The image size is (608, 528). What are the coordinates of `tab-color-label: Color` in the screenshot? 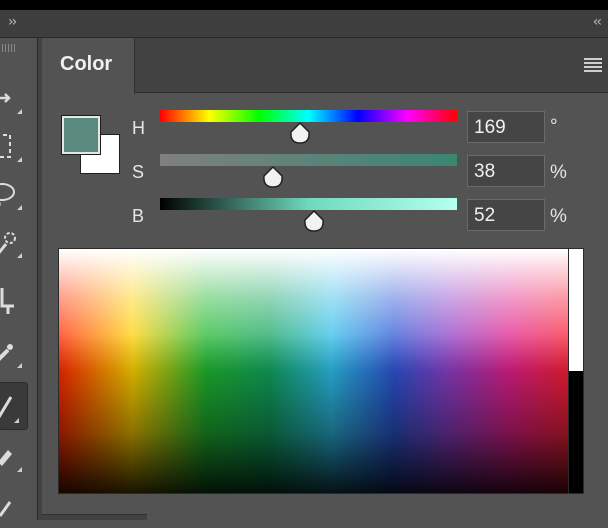 It's located at (86, 64).